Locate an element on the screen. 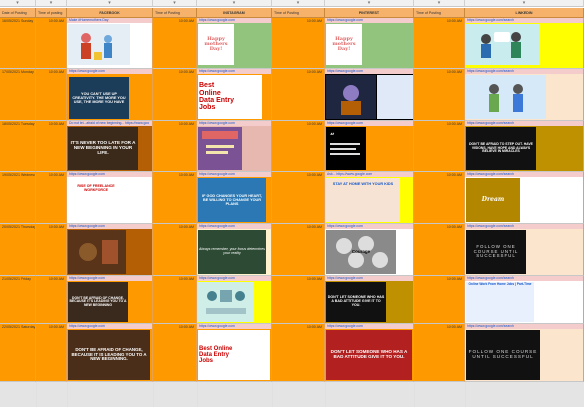 The width and height of the screenshot is (584, 407). column-header-a: ▾ is located at coordinates (18, 3).